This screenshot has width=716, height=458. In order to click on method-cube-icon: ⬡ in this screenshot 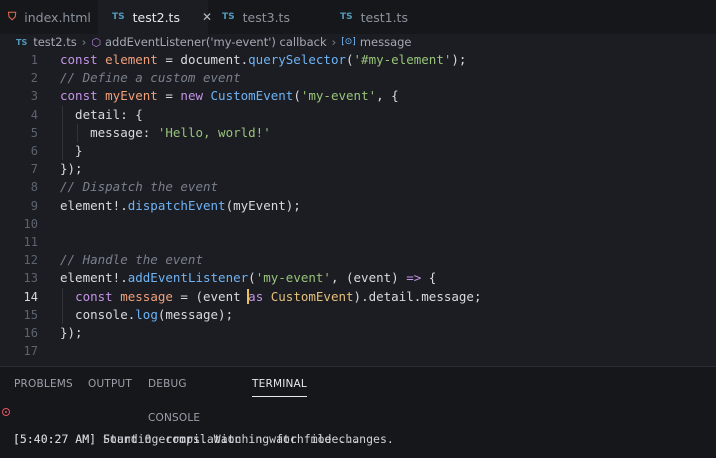, I will do `click(96, 42)`.